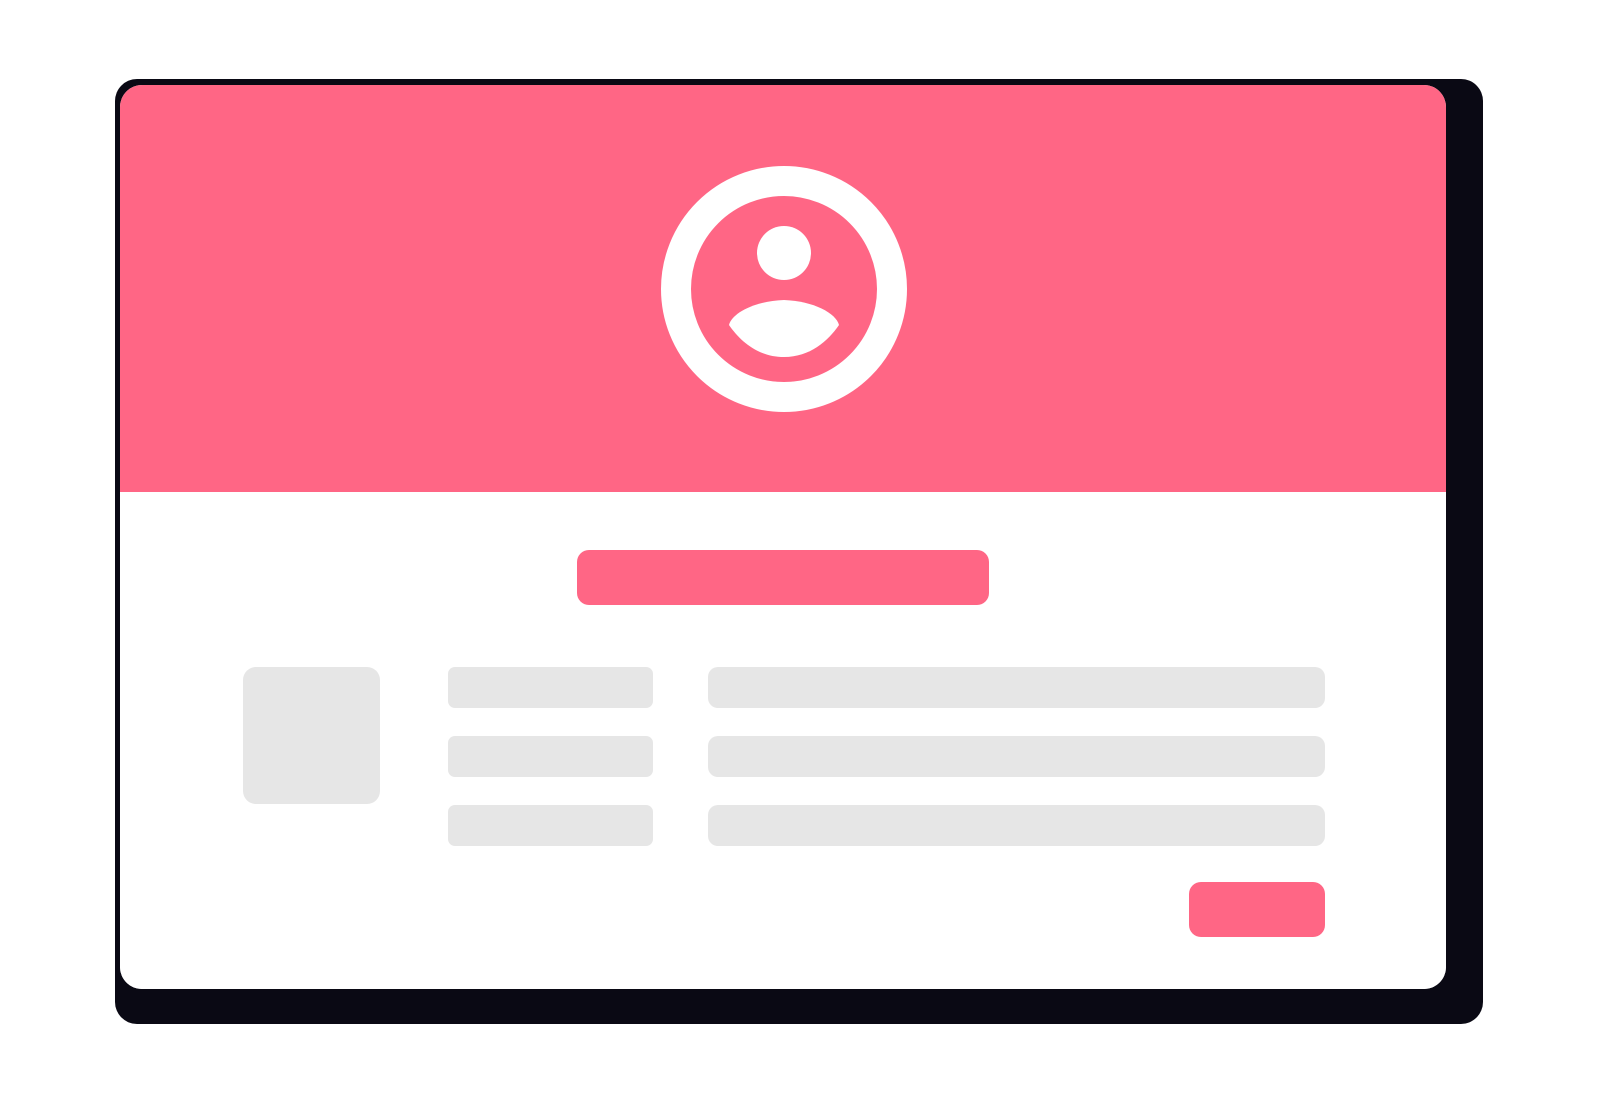  Describe the element at coordinates (1257, 909) in the screenshot. I see `primary-action-button` at that location.